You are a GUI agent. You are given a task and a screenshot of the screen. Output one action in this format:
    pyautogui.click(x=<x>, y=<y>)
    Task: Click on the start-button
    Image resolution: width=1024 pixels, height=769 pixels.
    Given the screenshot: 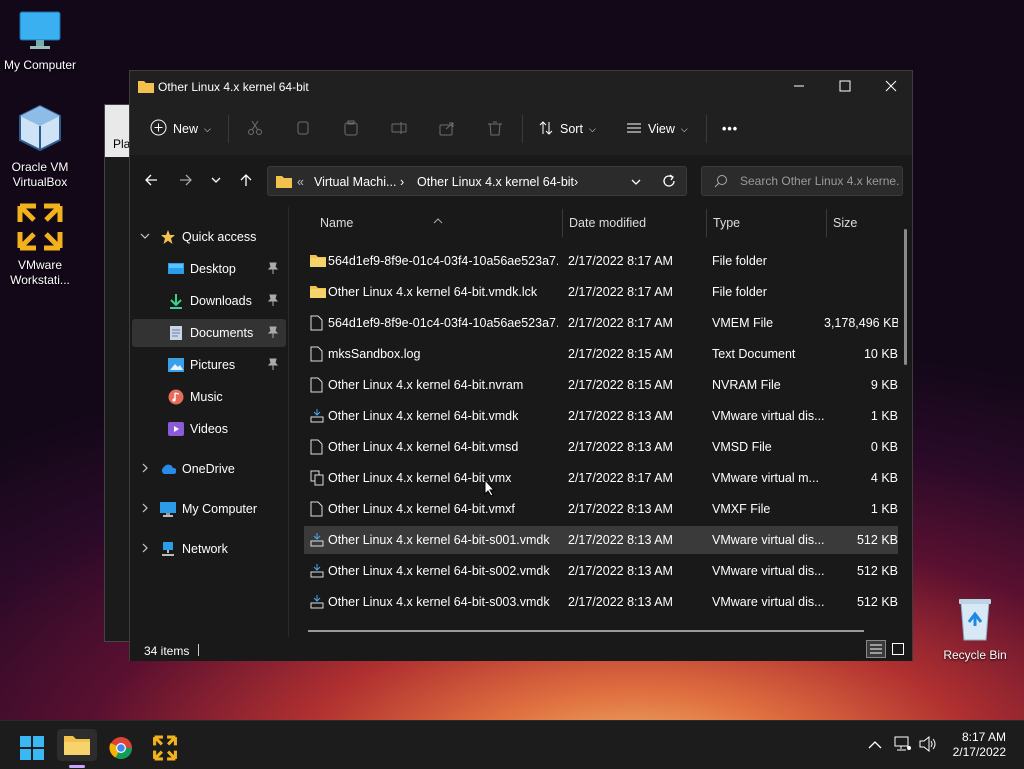 What is the action you would take?
    pyautogui.click(x=32, y=749)
    